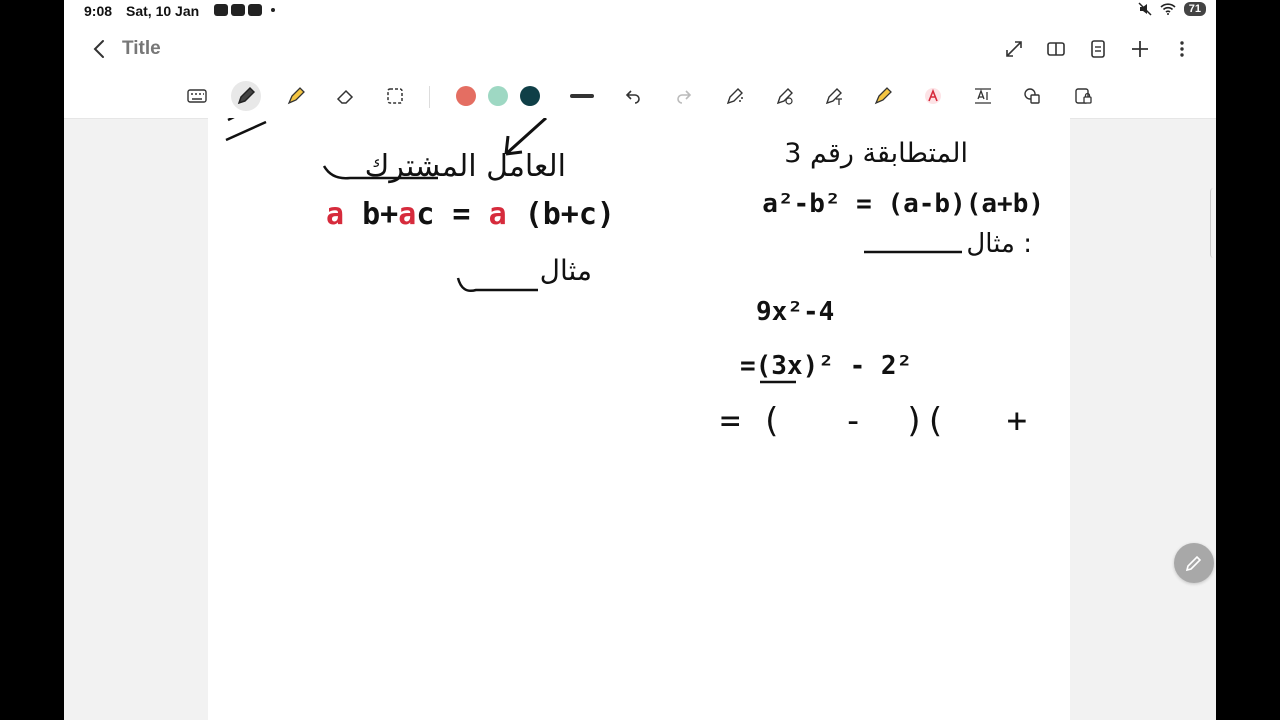 The width and height of the screenshot is (1280, 720). I want to click on spray-pen-tool, so click(735, 96).